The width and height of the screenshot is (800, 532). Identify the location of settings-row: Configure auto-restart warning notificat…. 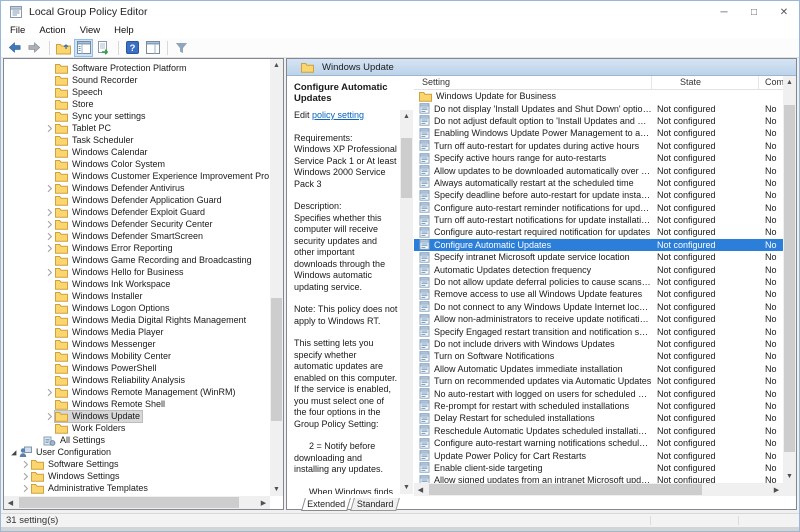
(598, 443).